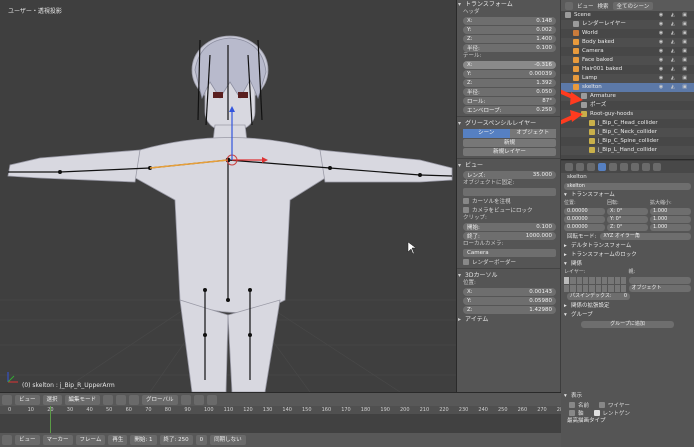  Describe the element at coordinates (185, 399) in the screenshot. I see `layers-icon` at that location.